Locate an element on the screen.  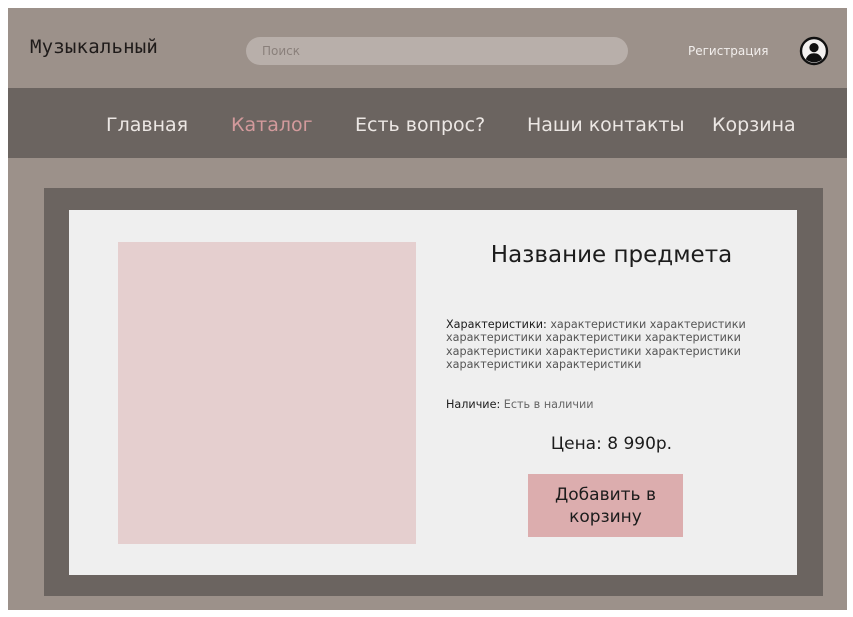
header: Музыкальный Регистрация is located at coordinates (427, 48).